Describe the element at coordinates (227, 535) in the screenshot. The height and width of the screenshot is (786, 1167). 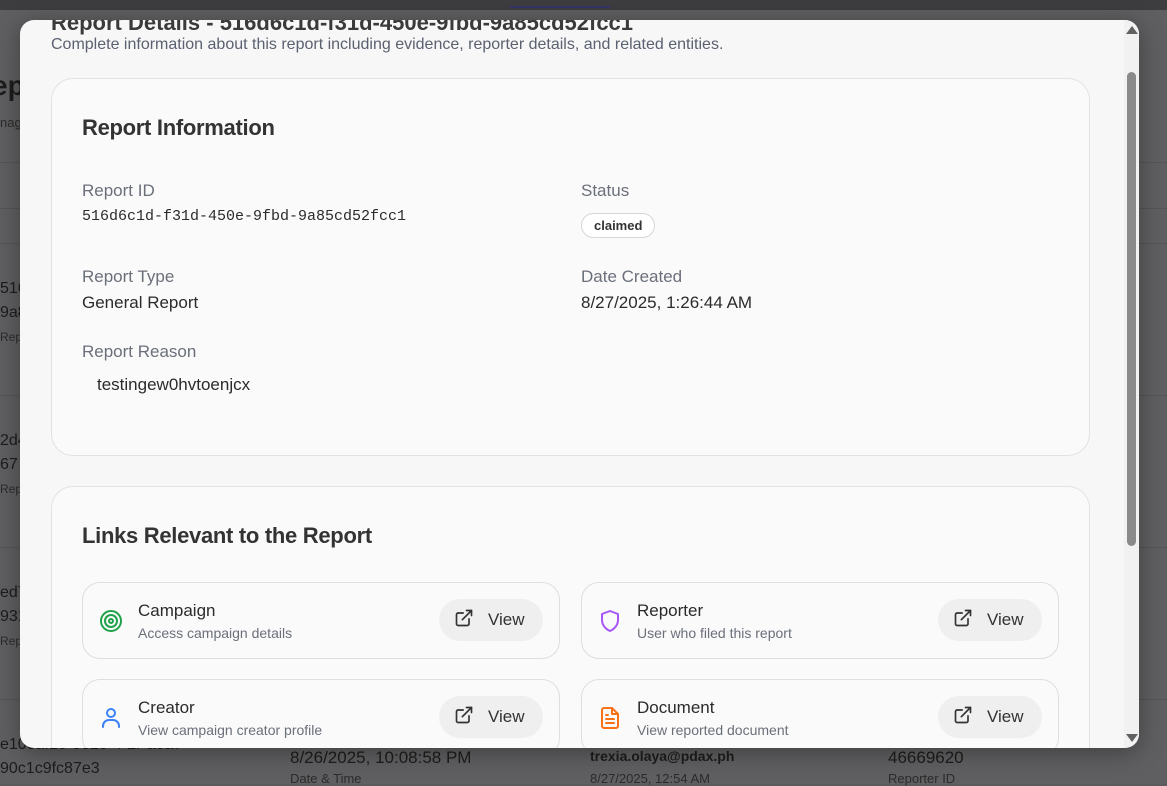
I see `report-links-heading: Links Relevant to the Report` at that location.